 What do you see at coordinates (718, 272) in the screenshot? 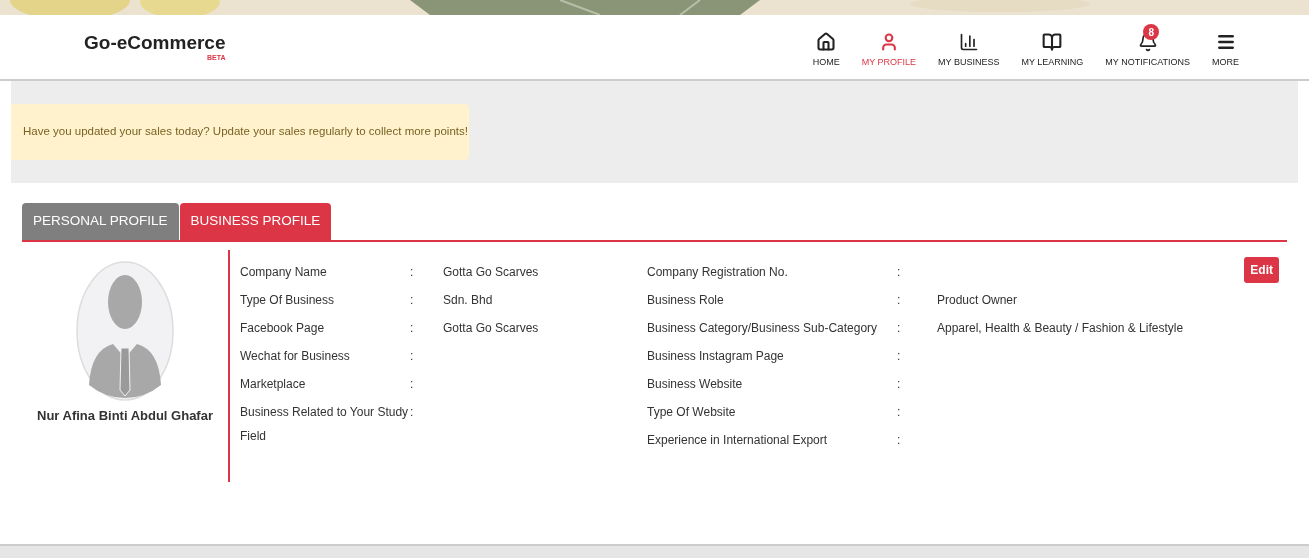
I see `field-label: Company Registration No.` at bounding box center [718, 272].